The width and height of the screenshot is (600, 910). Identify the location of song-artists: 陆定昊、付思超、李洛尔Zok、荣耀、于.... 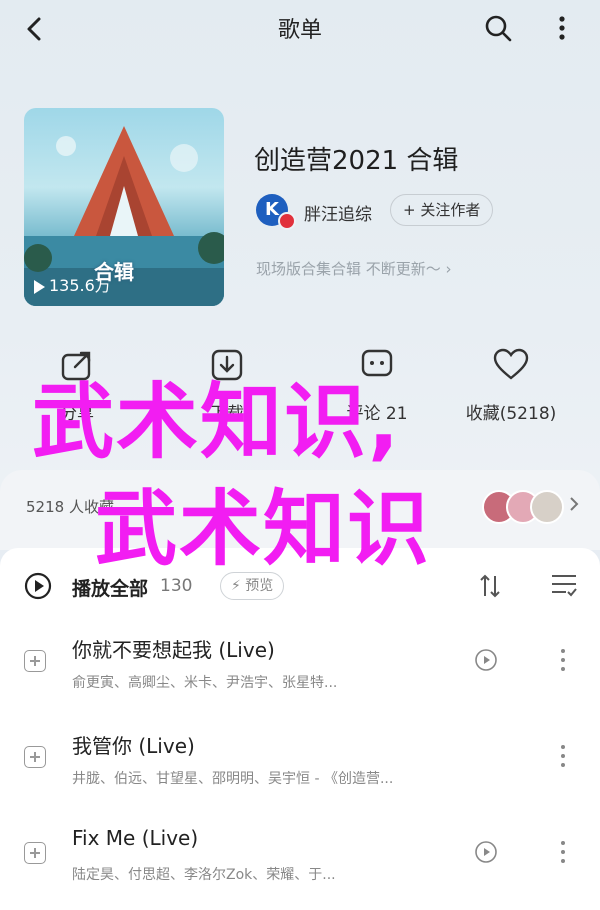
(204, 875).